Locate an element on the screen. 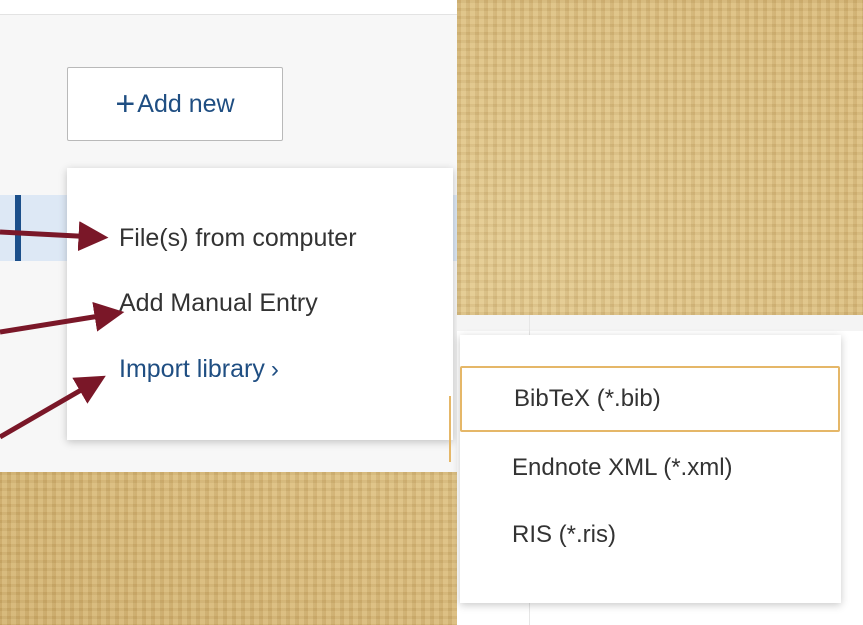 The height and width of the screenshot is (625, 863). add-new-button: + Add new is located at coordinates (175, 104).